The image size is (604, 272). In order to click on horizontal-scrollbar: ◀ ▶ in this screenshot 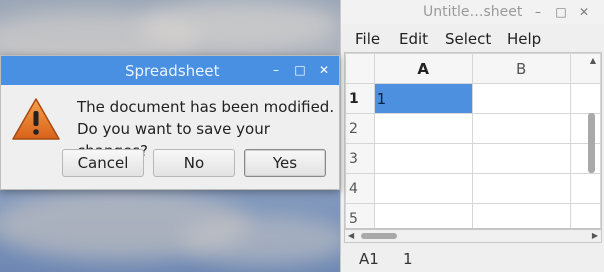, I will do `click(473, 236)`.